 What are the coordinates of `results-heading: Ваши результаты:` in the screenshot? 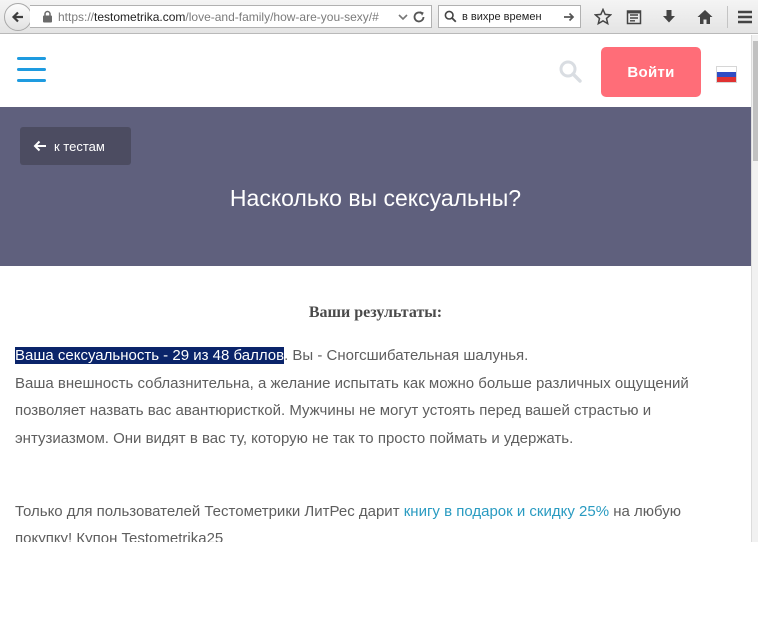 It's located at (375, 312).